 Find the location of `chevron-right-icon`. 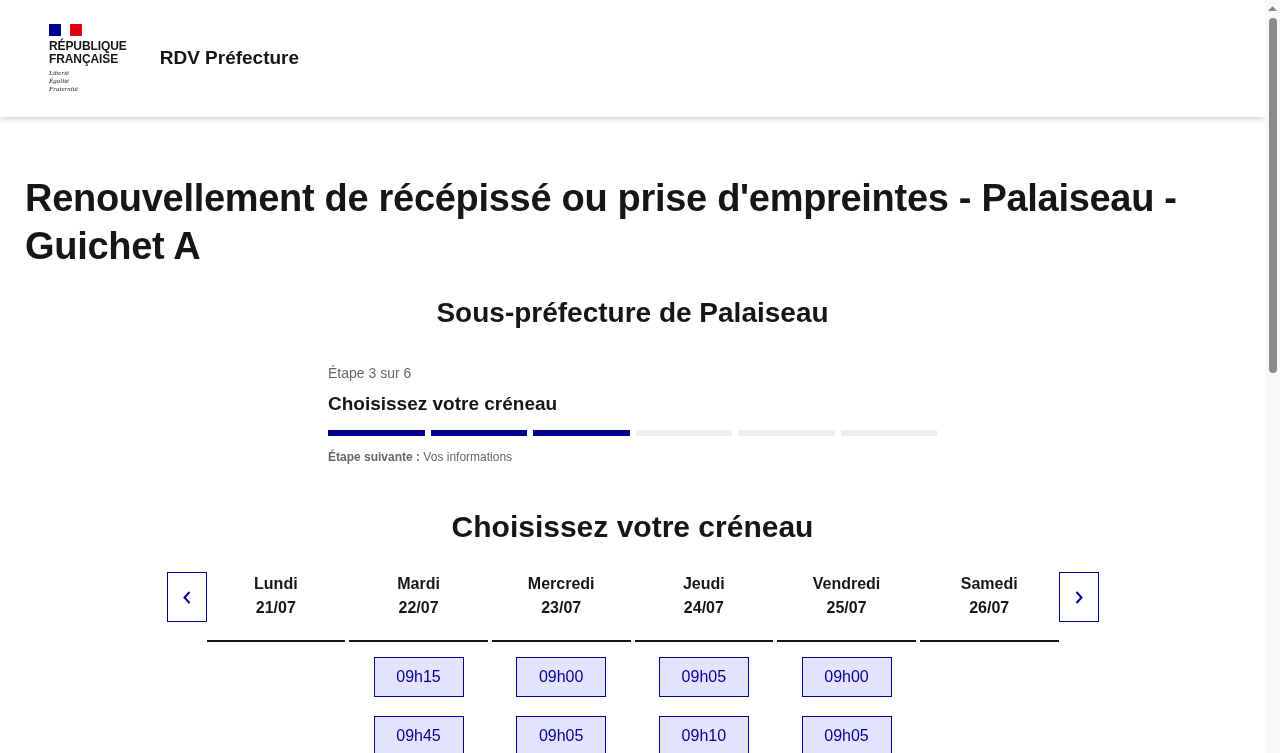

chevron-right-icon is located at coordinates (1078, 597).